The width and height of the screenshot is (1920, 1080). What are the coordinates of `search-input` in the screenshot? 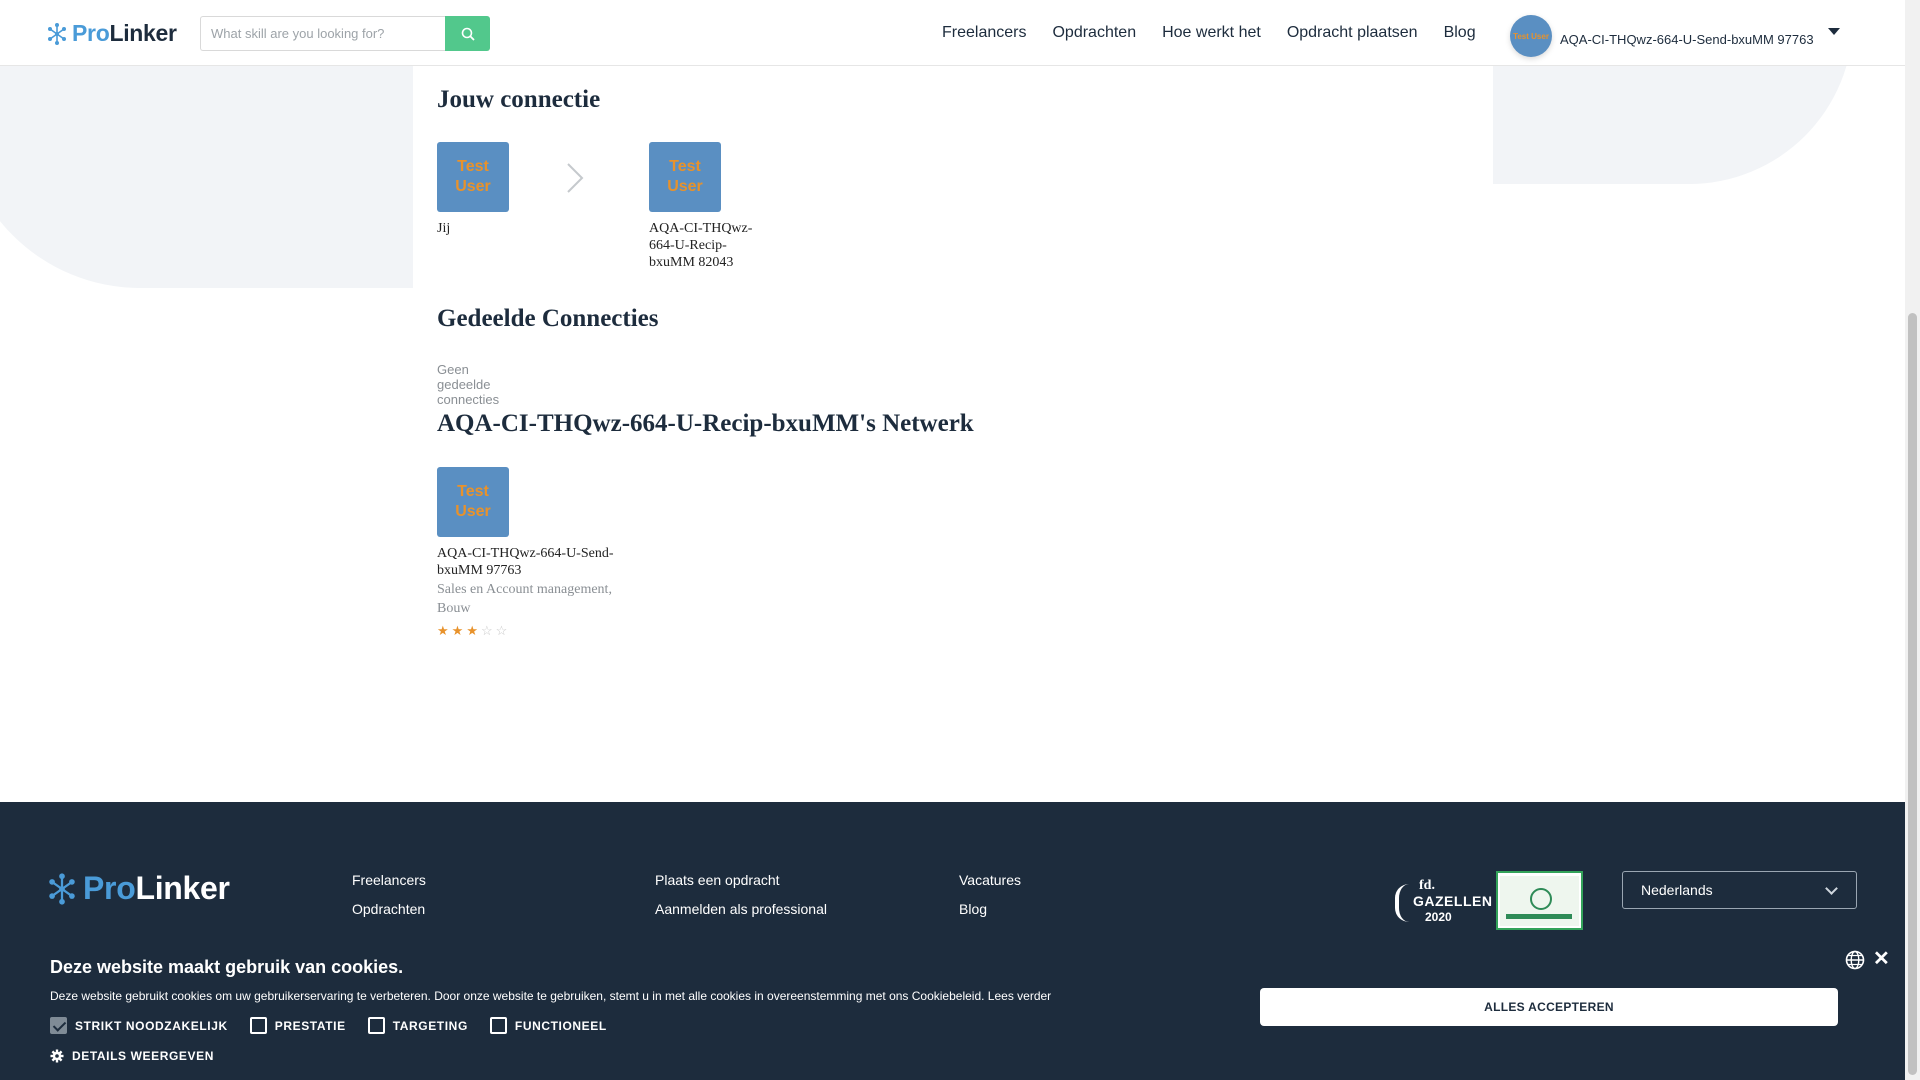 It's located at (322, 33).